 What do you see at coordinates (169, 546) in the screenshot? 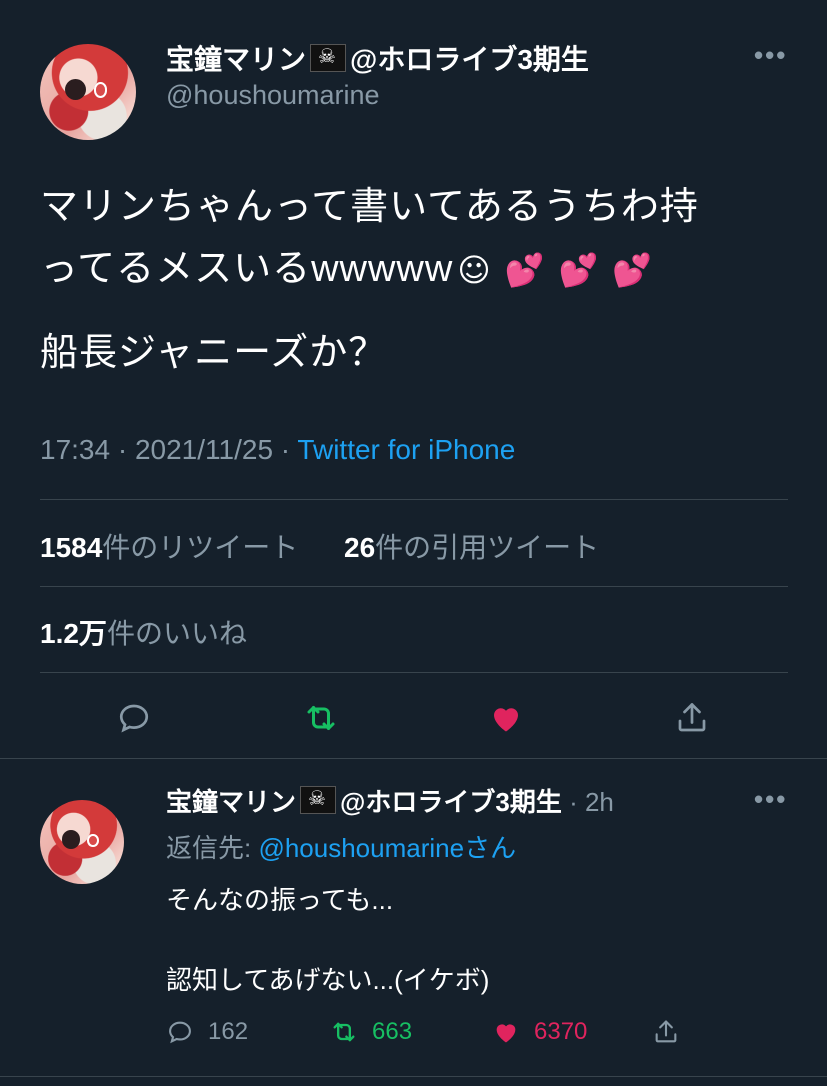
I see `retweets-stat: 1584件のリツイート` at bounding box center [169, 546].